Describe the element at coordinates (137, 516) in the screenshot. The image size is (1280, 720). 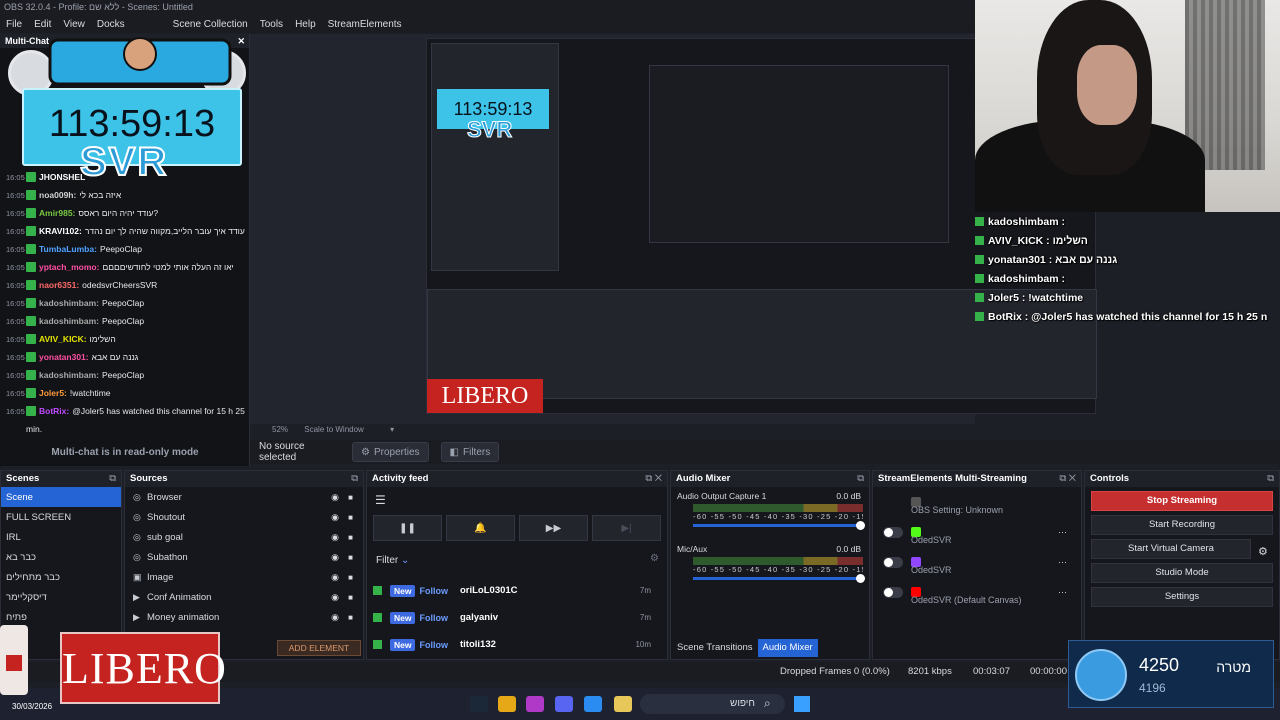
I see `browser-icon: ◎` at that location.